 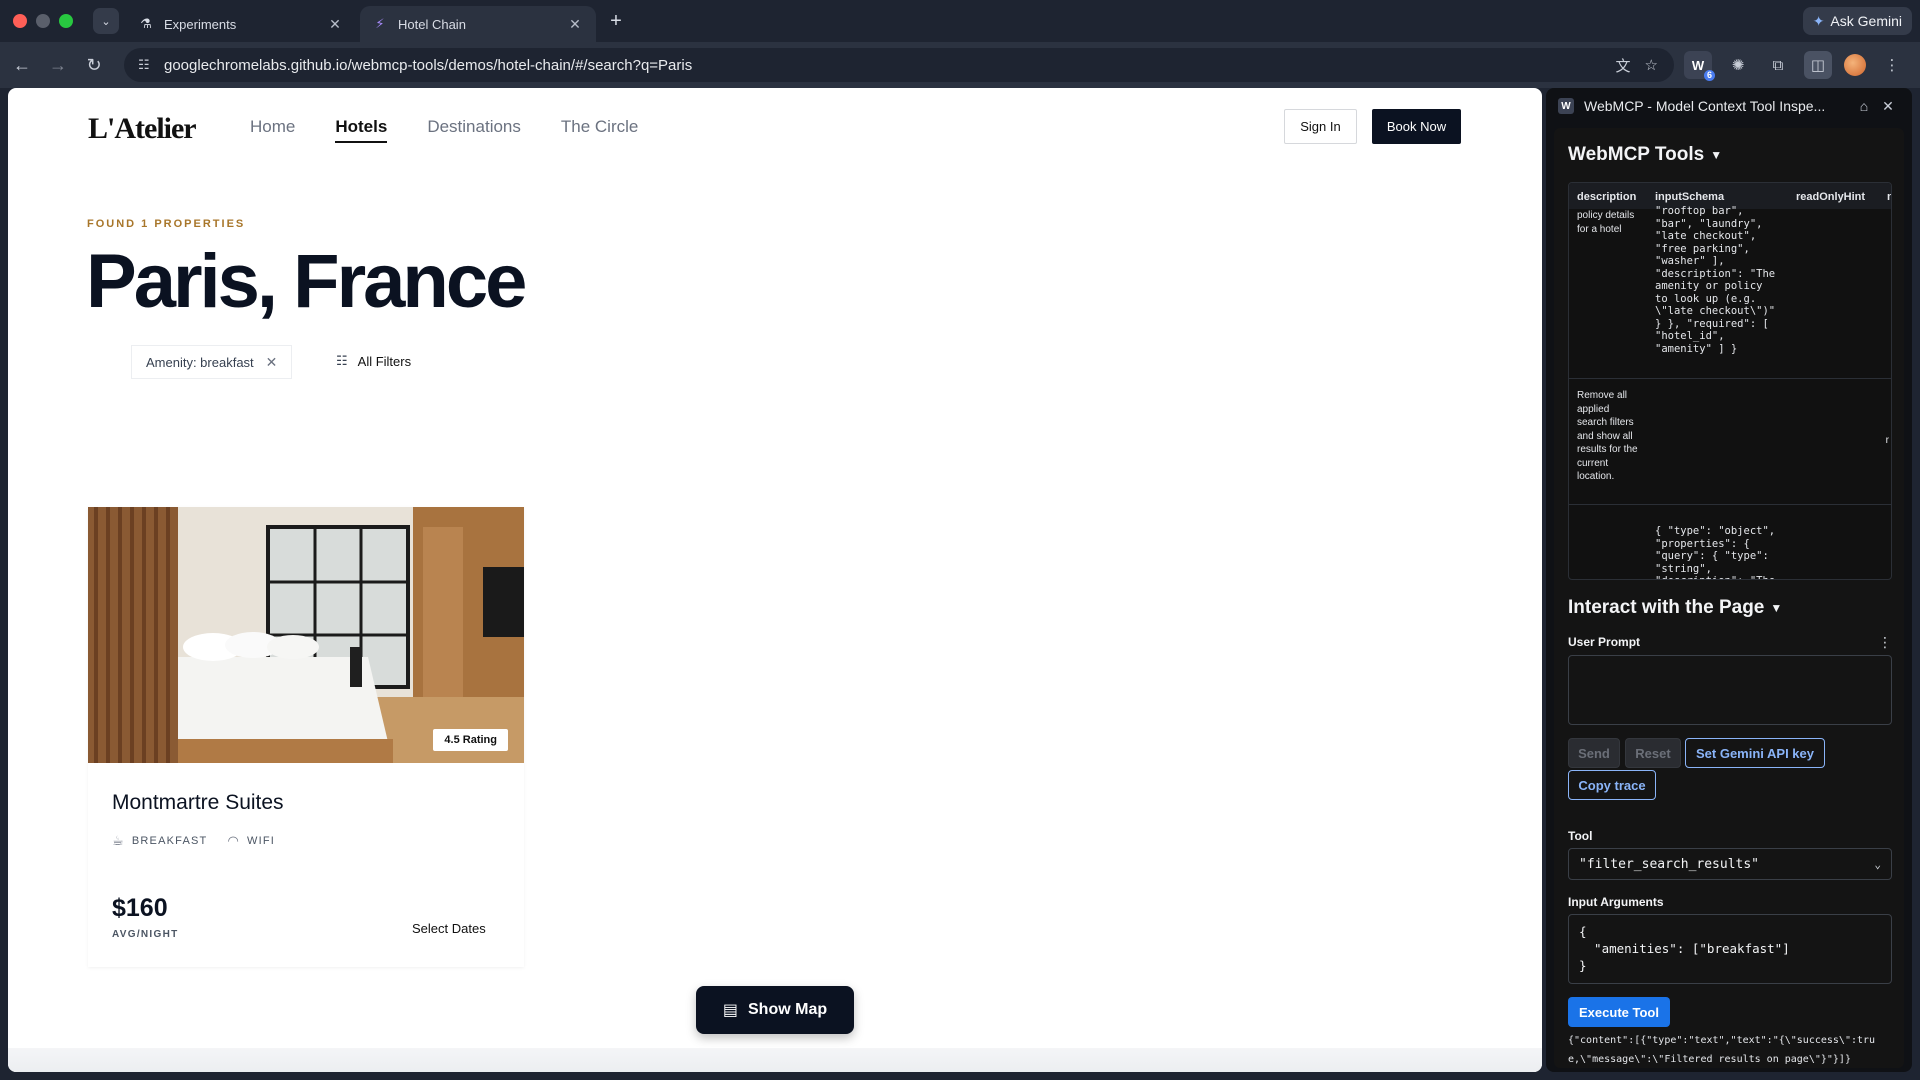 I want to click on main-nav: Home Hotels Destinations The Circle, so click(x=444, y=130).